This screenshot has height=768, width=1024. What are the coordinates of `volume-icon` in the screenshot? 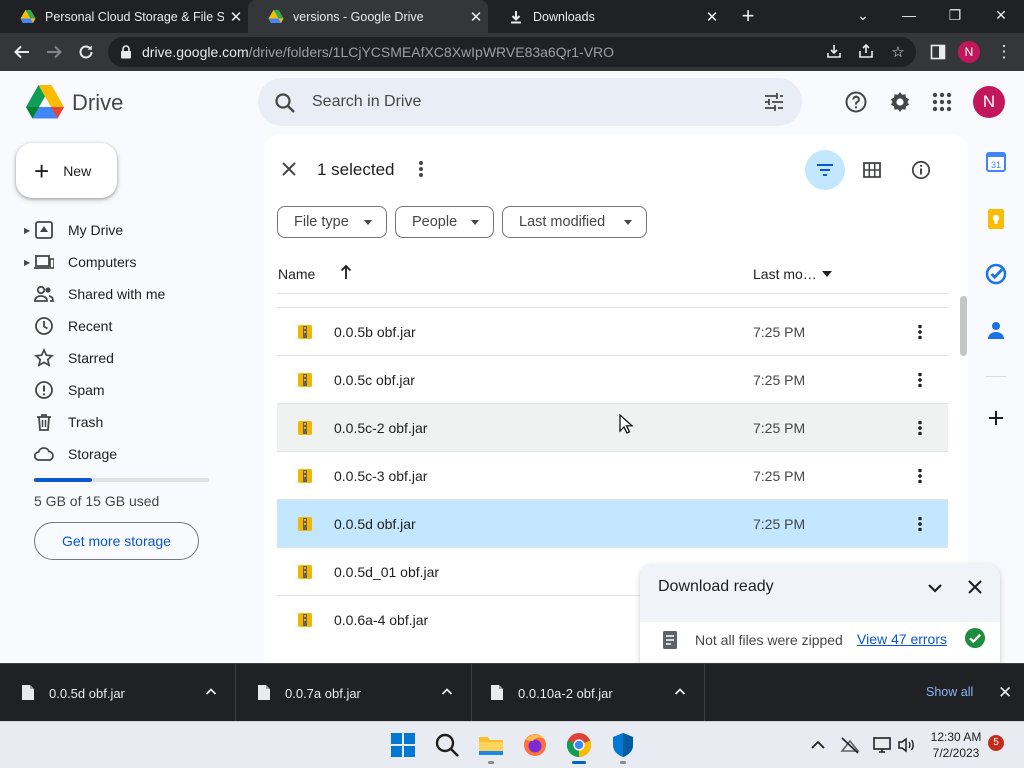 It's located at (906, 745).